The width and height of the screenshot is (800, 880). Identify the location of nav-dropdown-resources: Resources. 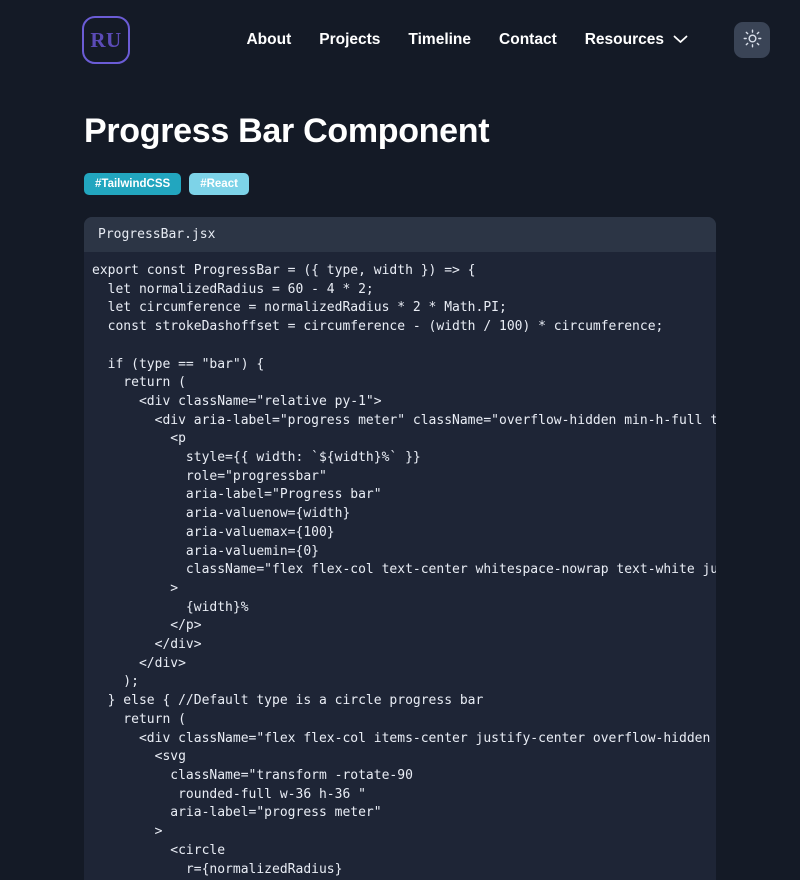
(636, 40).